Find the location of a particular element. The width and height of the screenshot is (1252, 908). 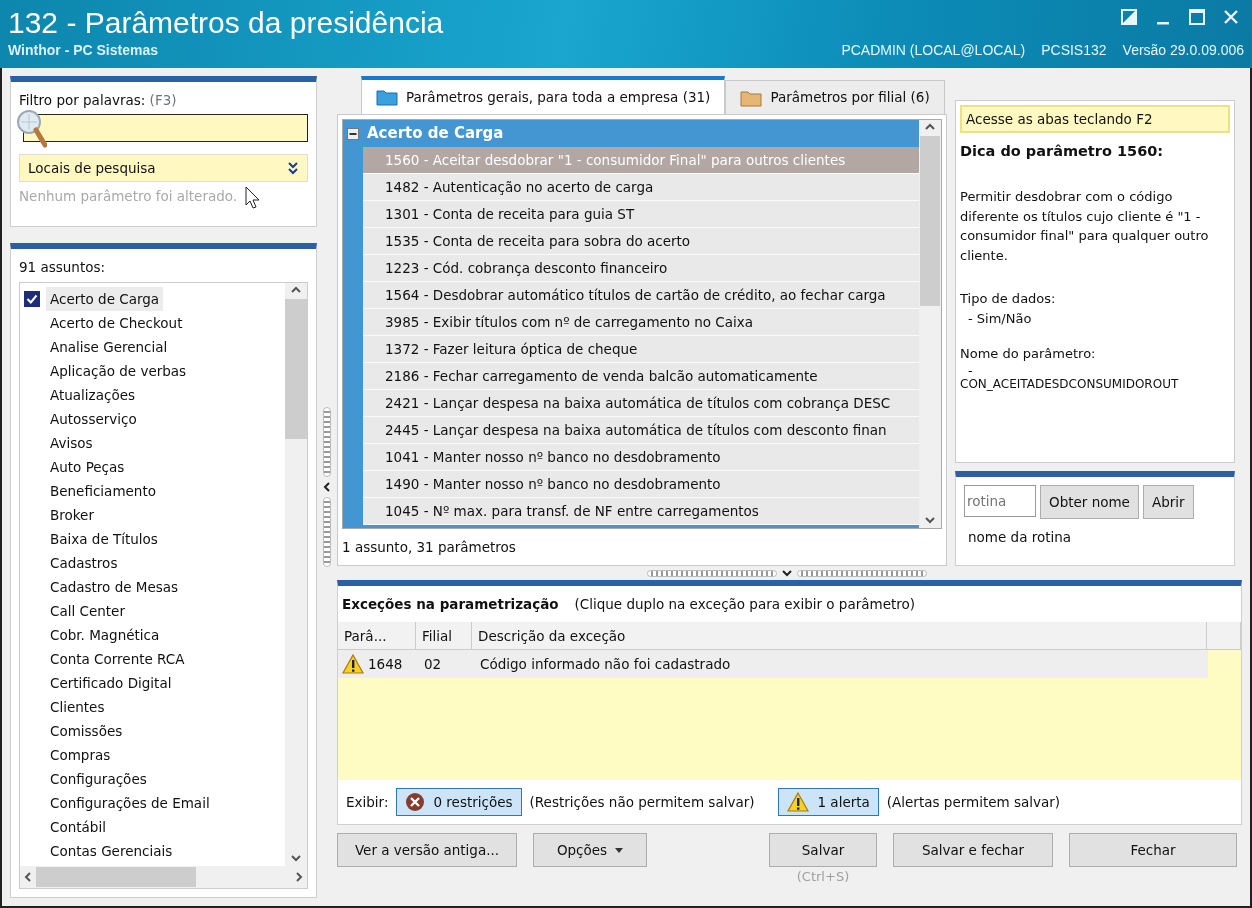

tip-value: - Sim/Não is located at coordinates (1000, 318).